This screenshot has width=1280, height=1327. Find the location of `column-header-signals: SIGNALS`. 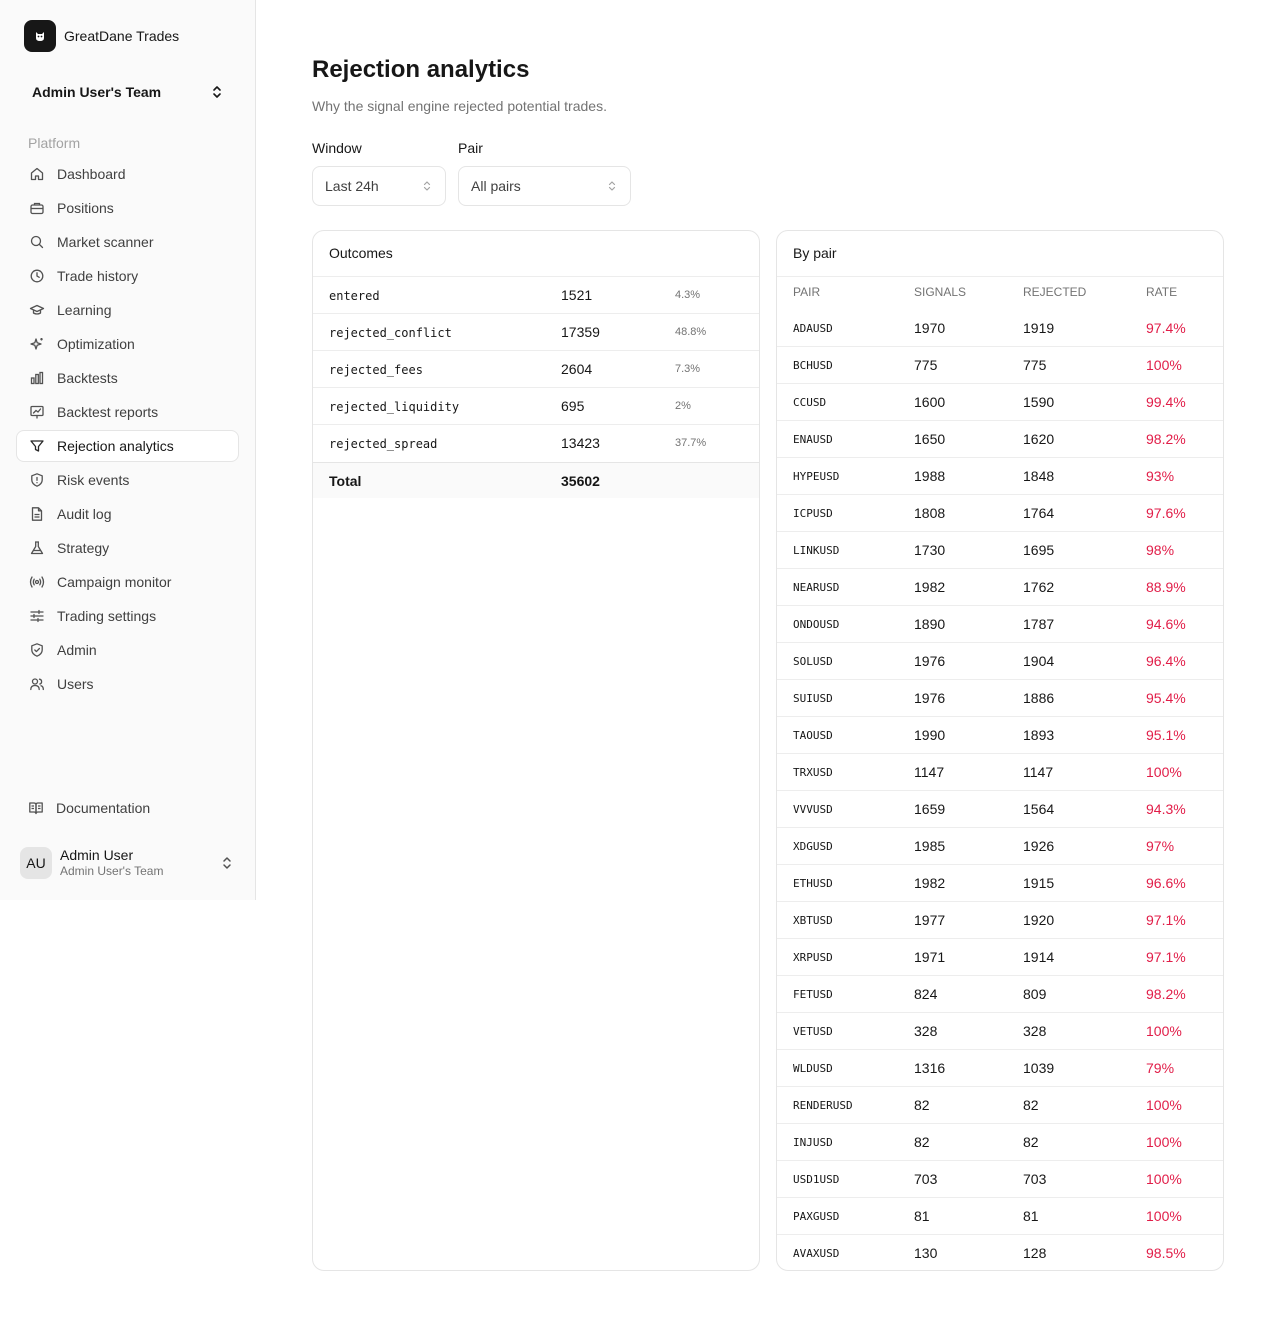

column-header-signals: SIGNALS is located at coordinates (940, 292).